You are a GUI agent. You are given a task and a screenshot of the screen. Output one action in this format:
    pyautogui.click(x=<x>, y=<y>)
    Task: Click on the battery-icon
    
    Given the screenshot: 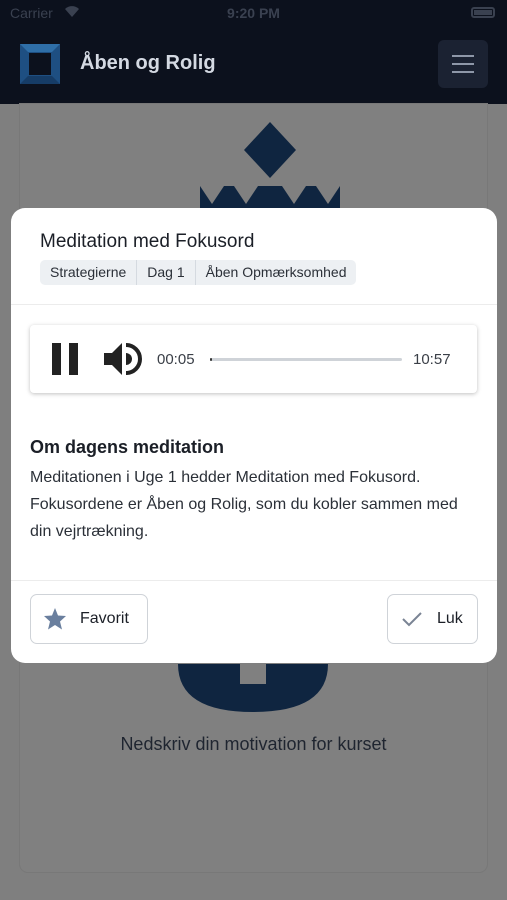 What is the action you would take?
    pyautogui.click(x=483, y=12)
    